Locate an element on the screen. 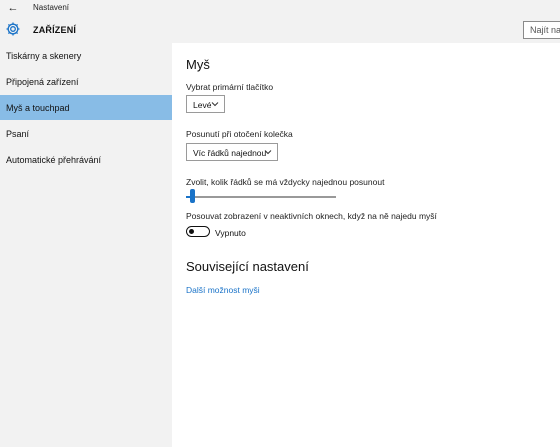 This screenshot has height=447, width=560. primary-button-dropdown: Levé is located at coordinates (205, 104).